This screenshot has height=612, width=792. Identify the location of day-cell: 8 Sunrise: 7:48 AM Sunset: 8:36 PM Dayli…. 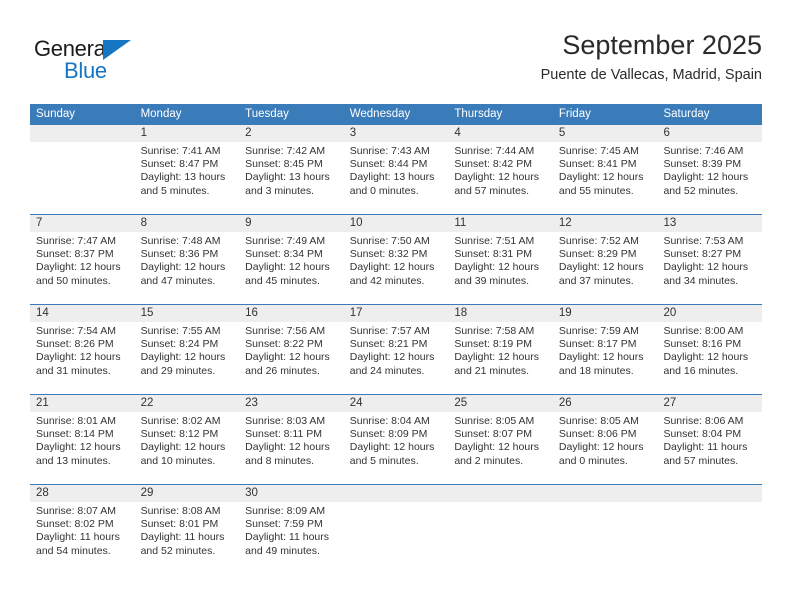
(187, 259).